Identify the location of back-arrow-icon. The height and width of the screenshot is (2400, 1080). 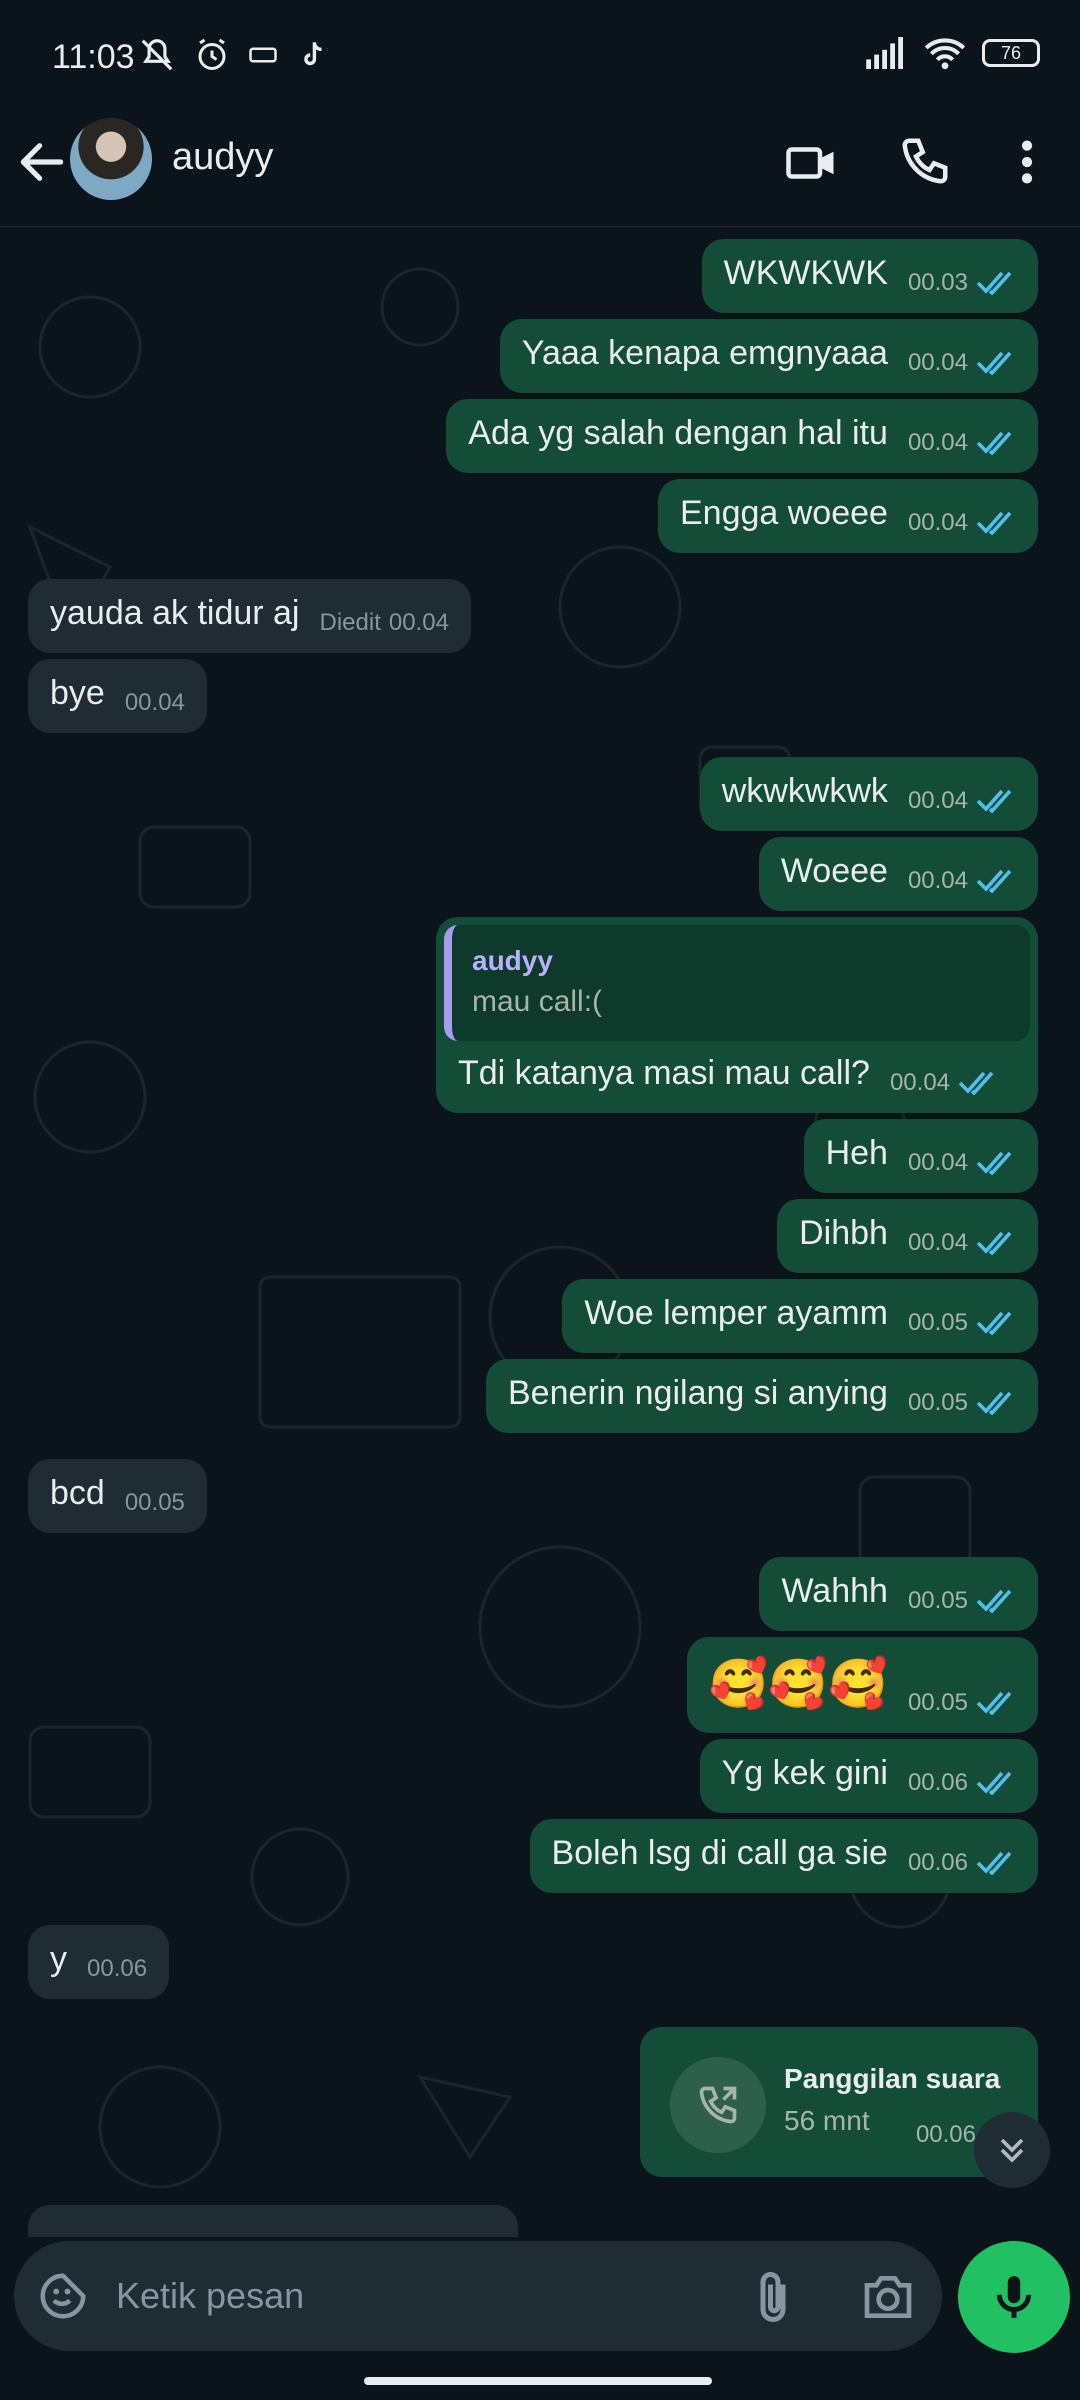
(42, 162).